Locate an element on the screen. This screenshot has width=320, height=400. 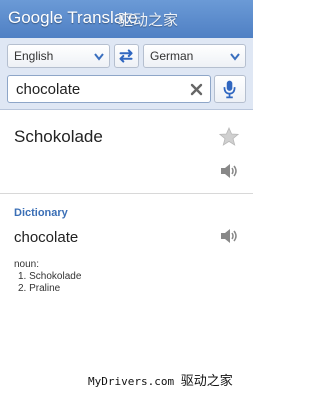
part-of-speech: noun: is located at coordinates (27, 264).